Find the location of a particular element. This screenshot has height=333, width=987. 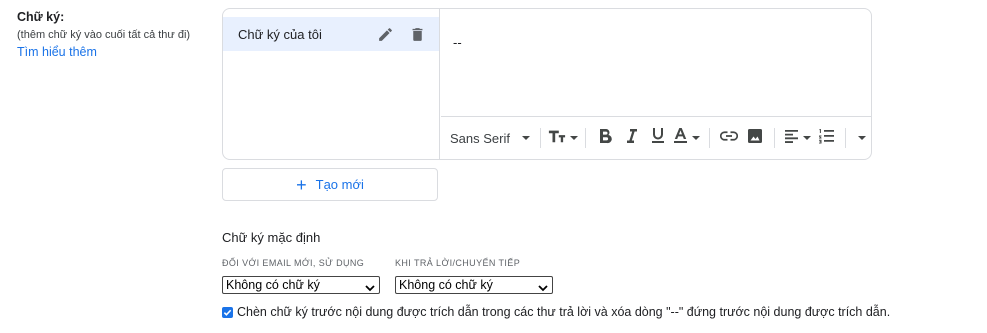

checkmark-icon is located at coordinates (227, 312).